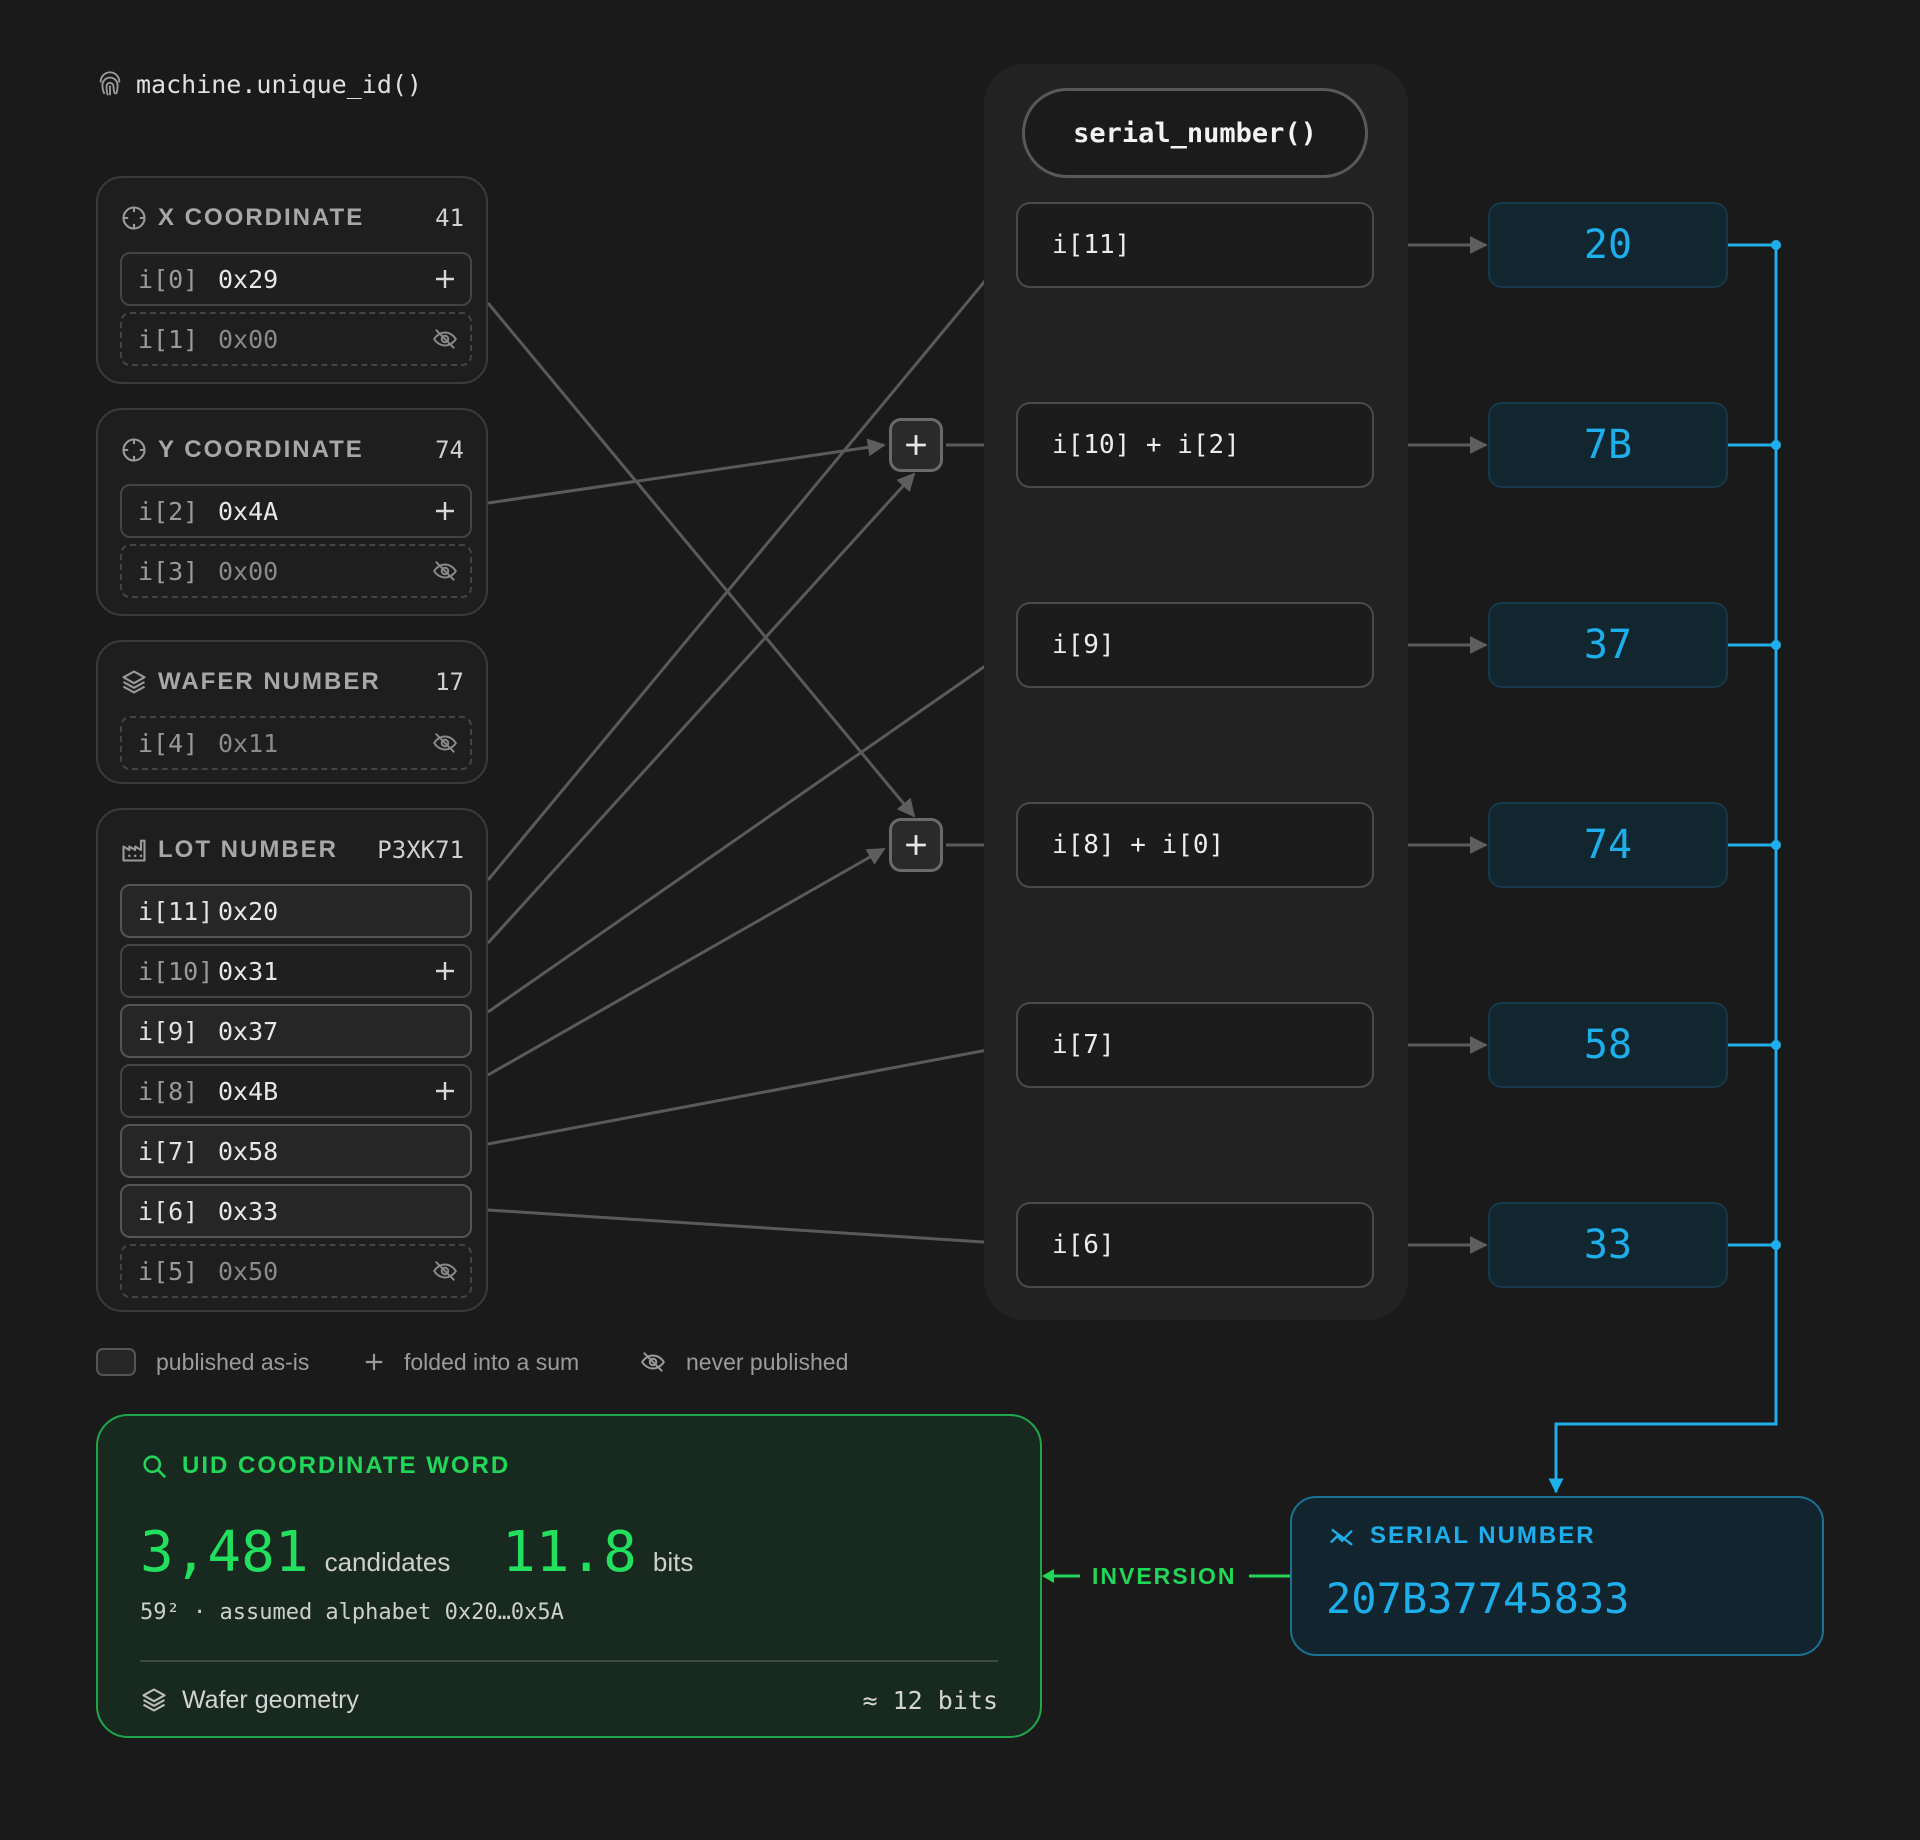 The image size is (1920, 1840). Describe the element at coordinates (134, 850) in the screenshot. I see `factory-icon` at that location.